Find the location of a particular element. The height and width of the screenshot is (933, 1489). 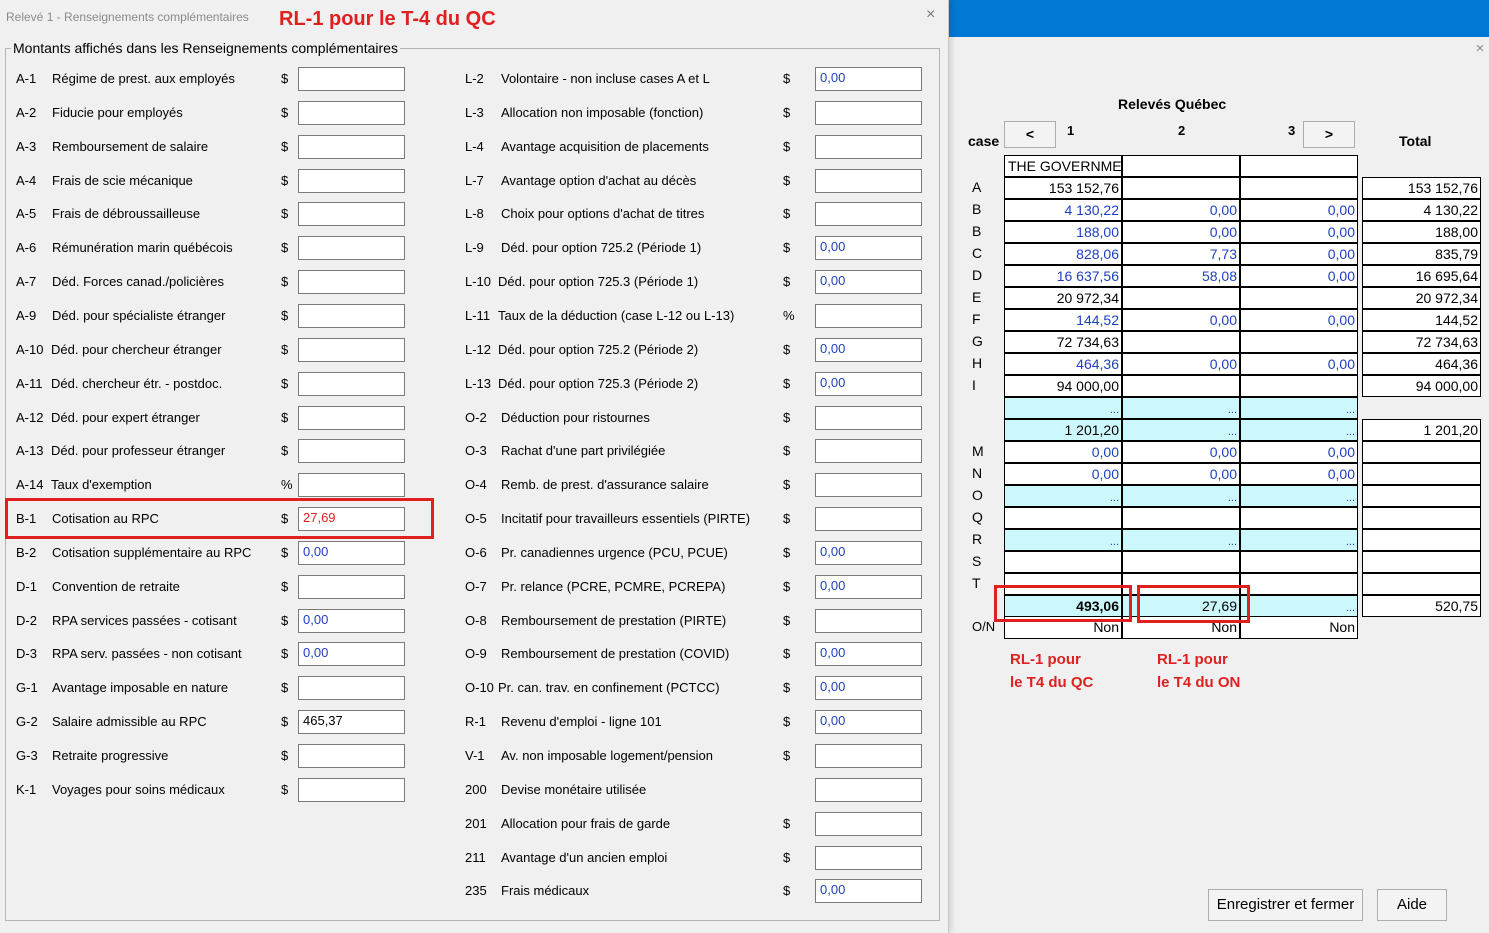

field-input-l-13: 0,00 is located at coordinates (868, 383).